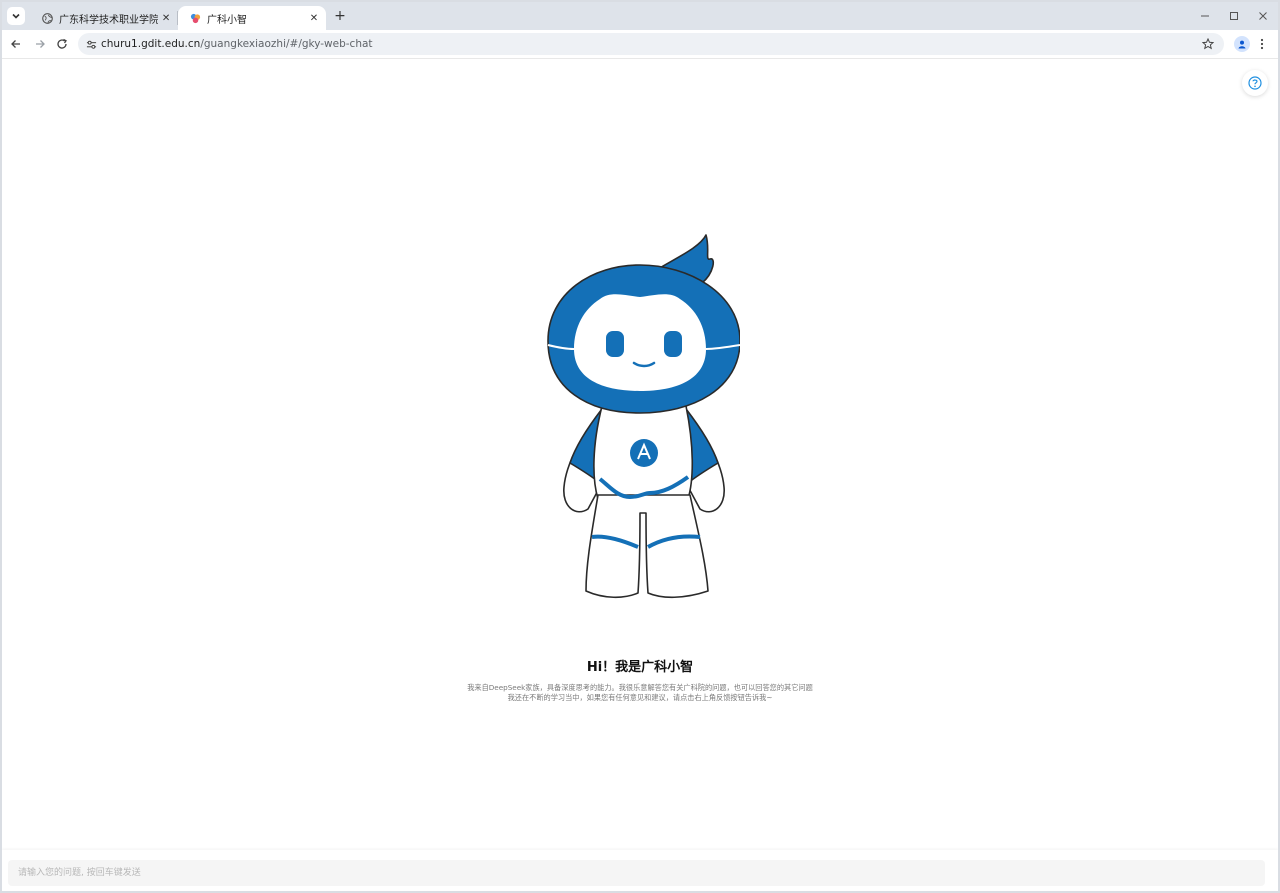  What do you see at coordinates (1234, 16) in the screenshot?
I see `maximize-icon` at bounding box center [1234, 16].